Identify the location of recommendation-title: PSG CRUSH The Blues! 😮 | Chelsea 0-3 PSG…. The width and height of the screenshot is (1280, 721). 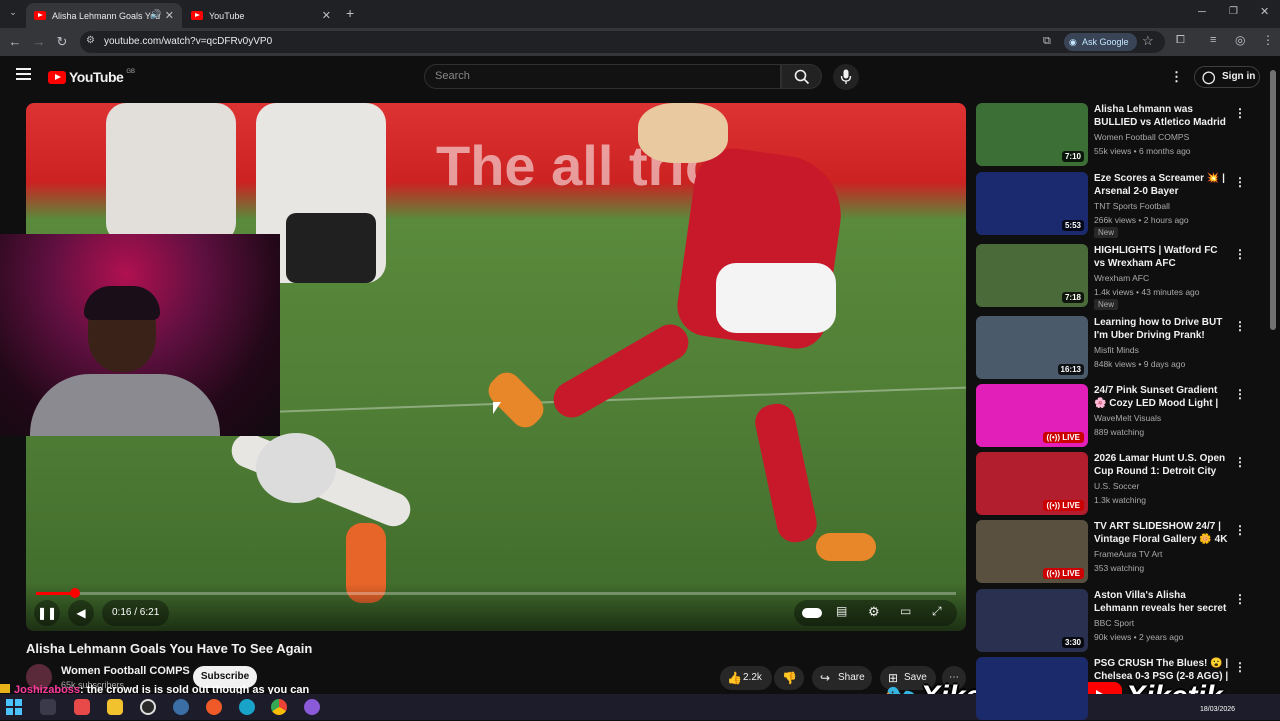
(1162, 670).